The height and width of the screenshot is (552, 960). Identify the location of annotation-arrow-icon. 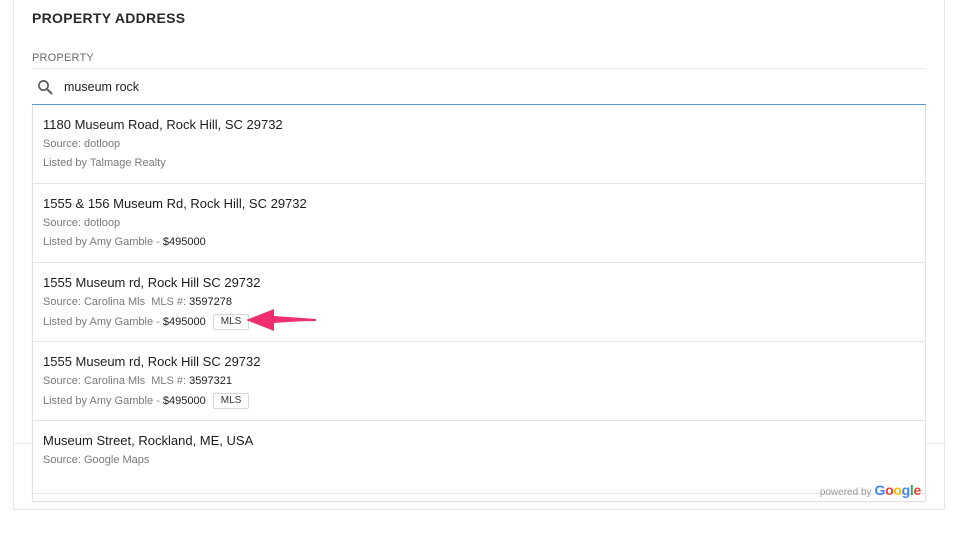
(281, 320).